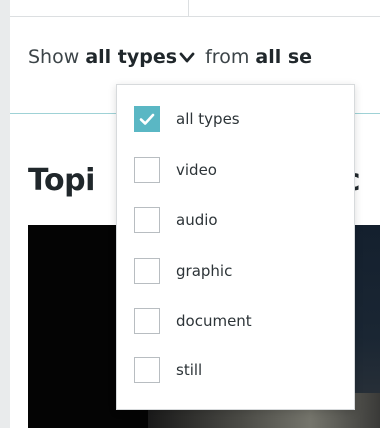 The image size is (380, 428). I want to click on video-checkbox, so click(147, 170).